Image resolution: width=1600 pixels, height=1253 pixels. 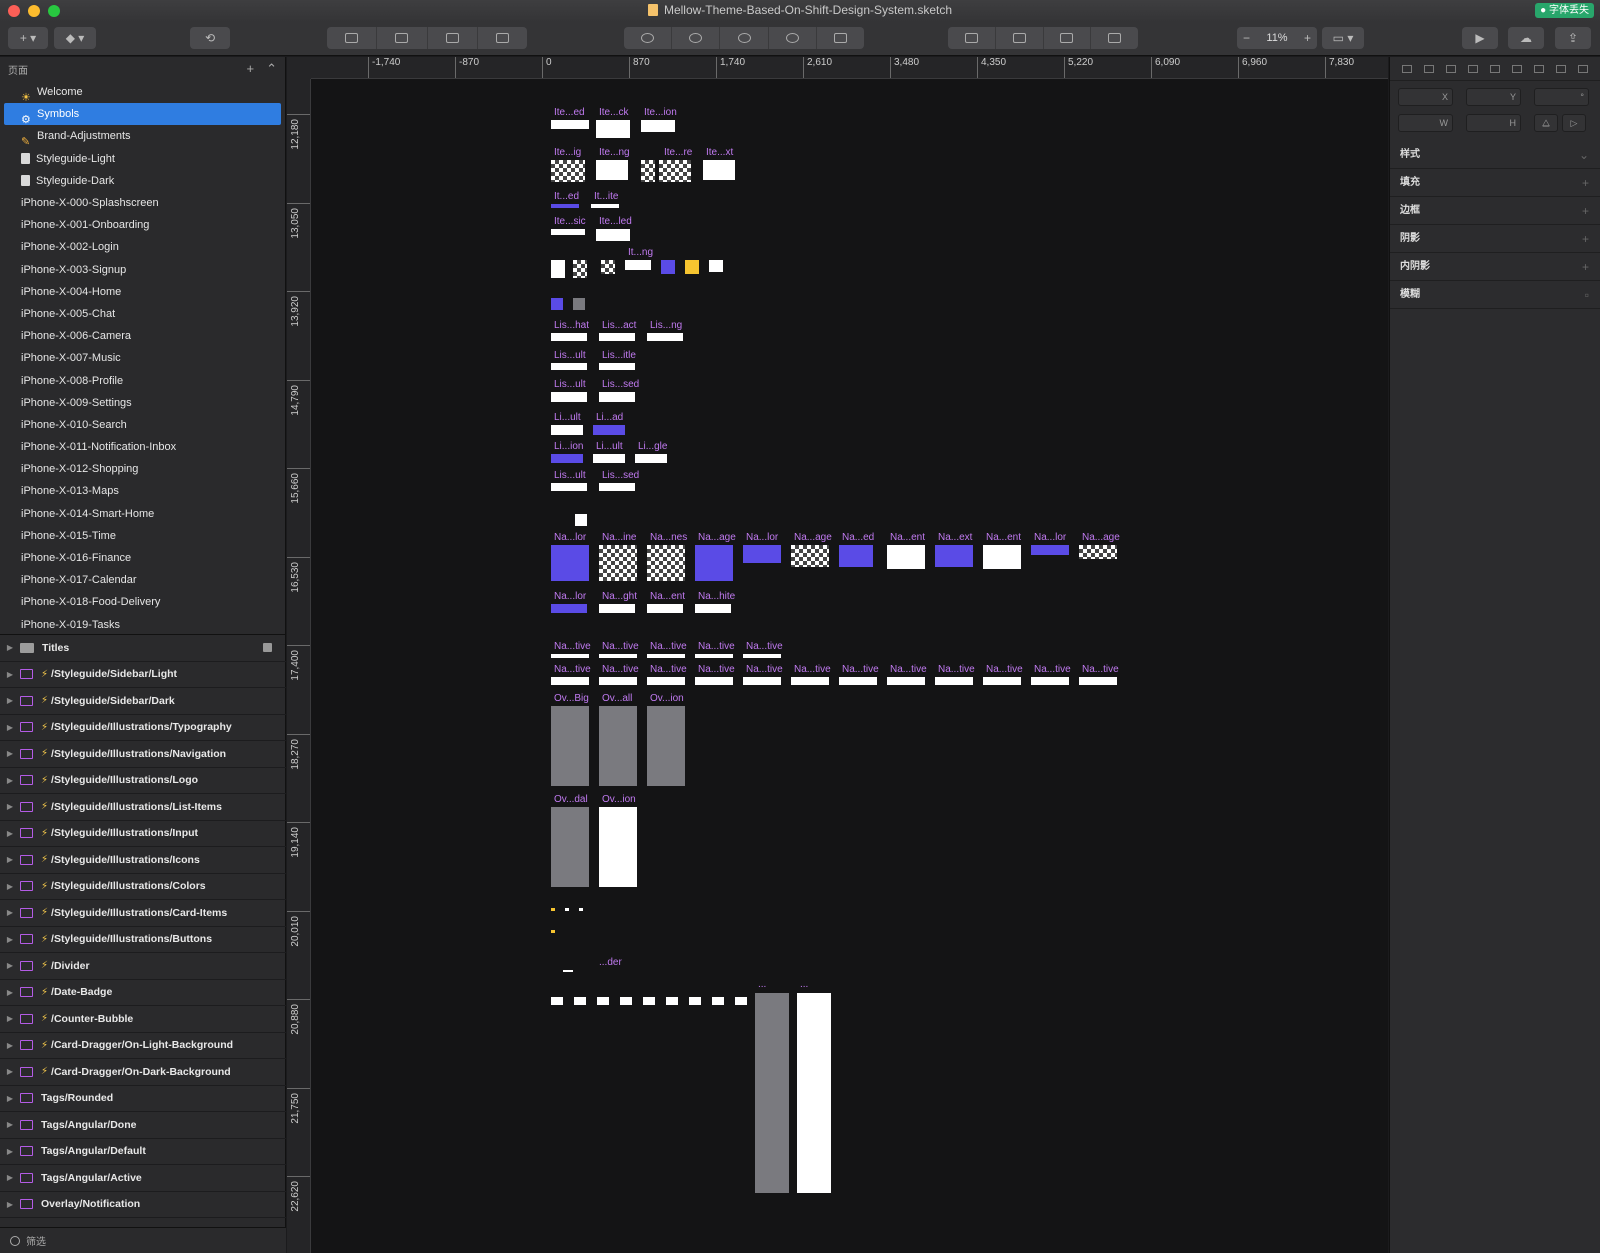 I want to click on artboard-label: It...ite, so click(x=606, y=196).